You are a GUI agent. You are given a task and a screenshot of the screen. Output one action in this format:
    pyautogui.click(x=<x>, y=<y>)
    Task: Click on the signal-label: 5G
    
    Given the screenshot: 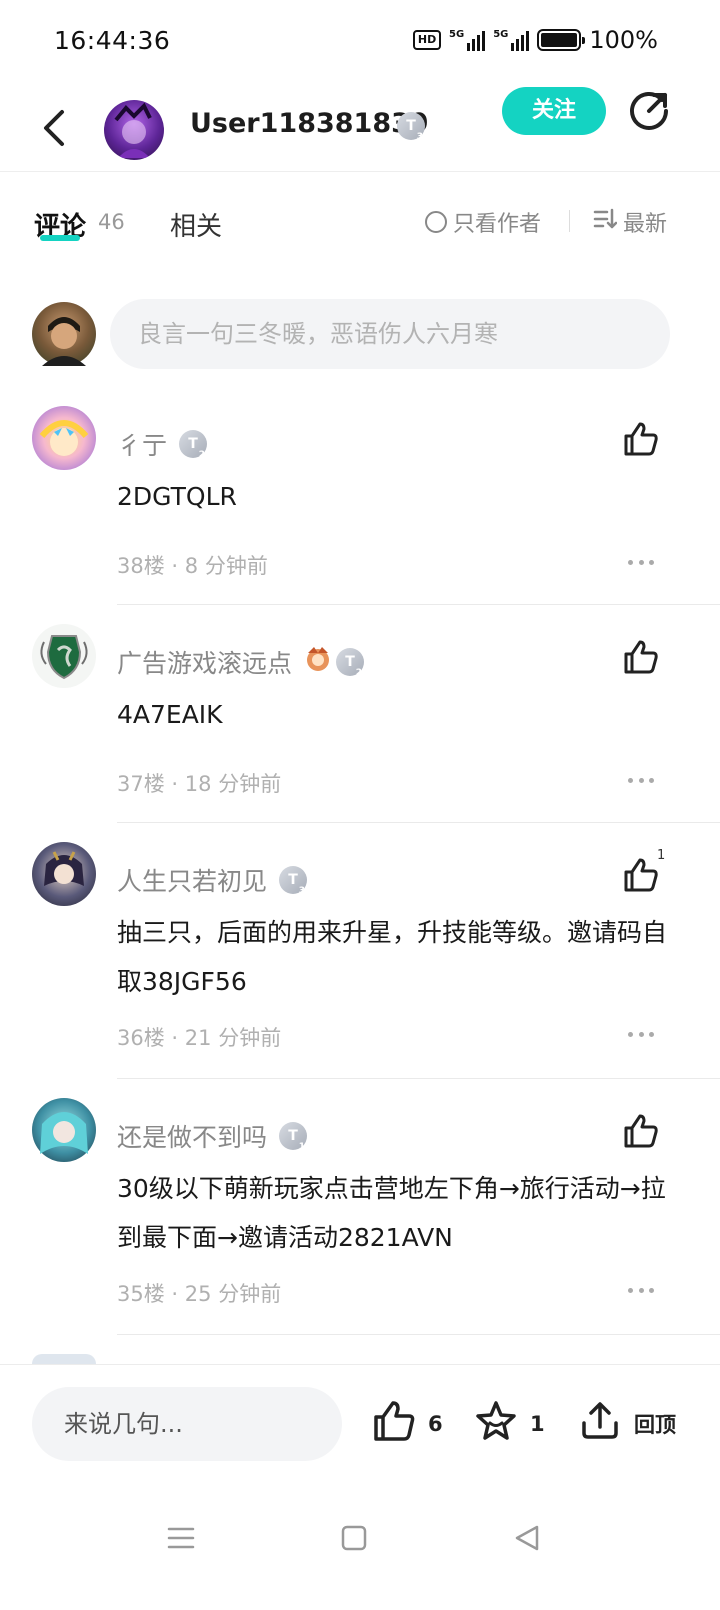 What is the action you would take?
    pyautogui.click(x=457, y=34)
    